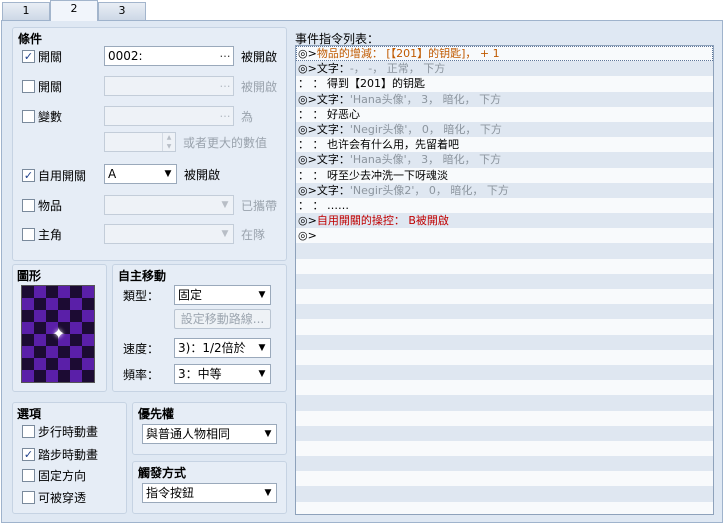  Describe the element at coordinates (504, 236) in the screenshot. I see `command-row: ◎>` at that location.